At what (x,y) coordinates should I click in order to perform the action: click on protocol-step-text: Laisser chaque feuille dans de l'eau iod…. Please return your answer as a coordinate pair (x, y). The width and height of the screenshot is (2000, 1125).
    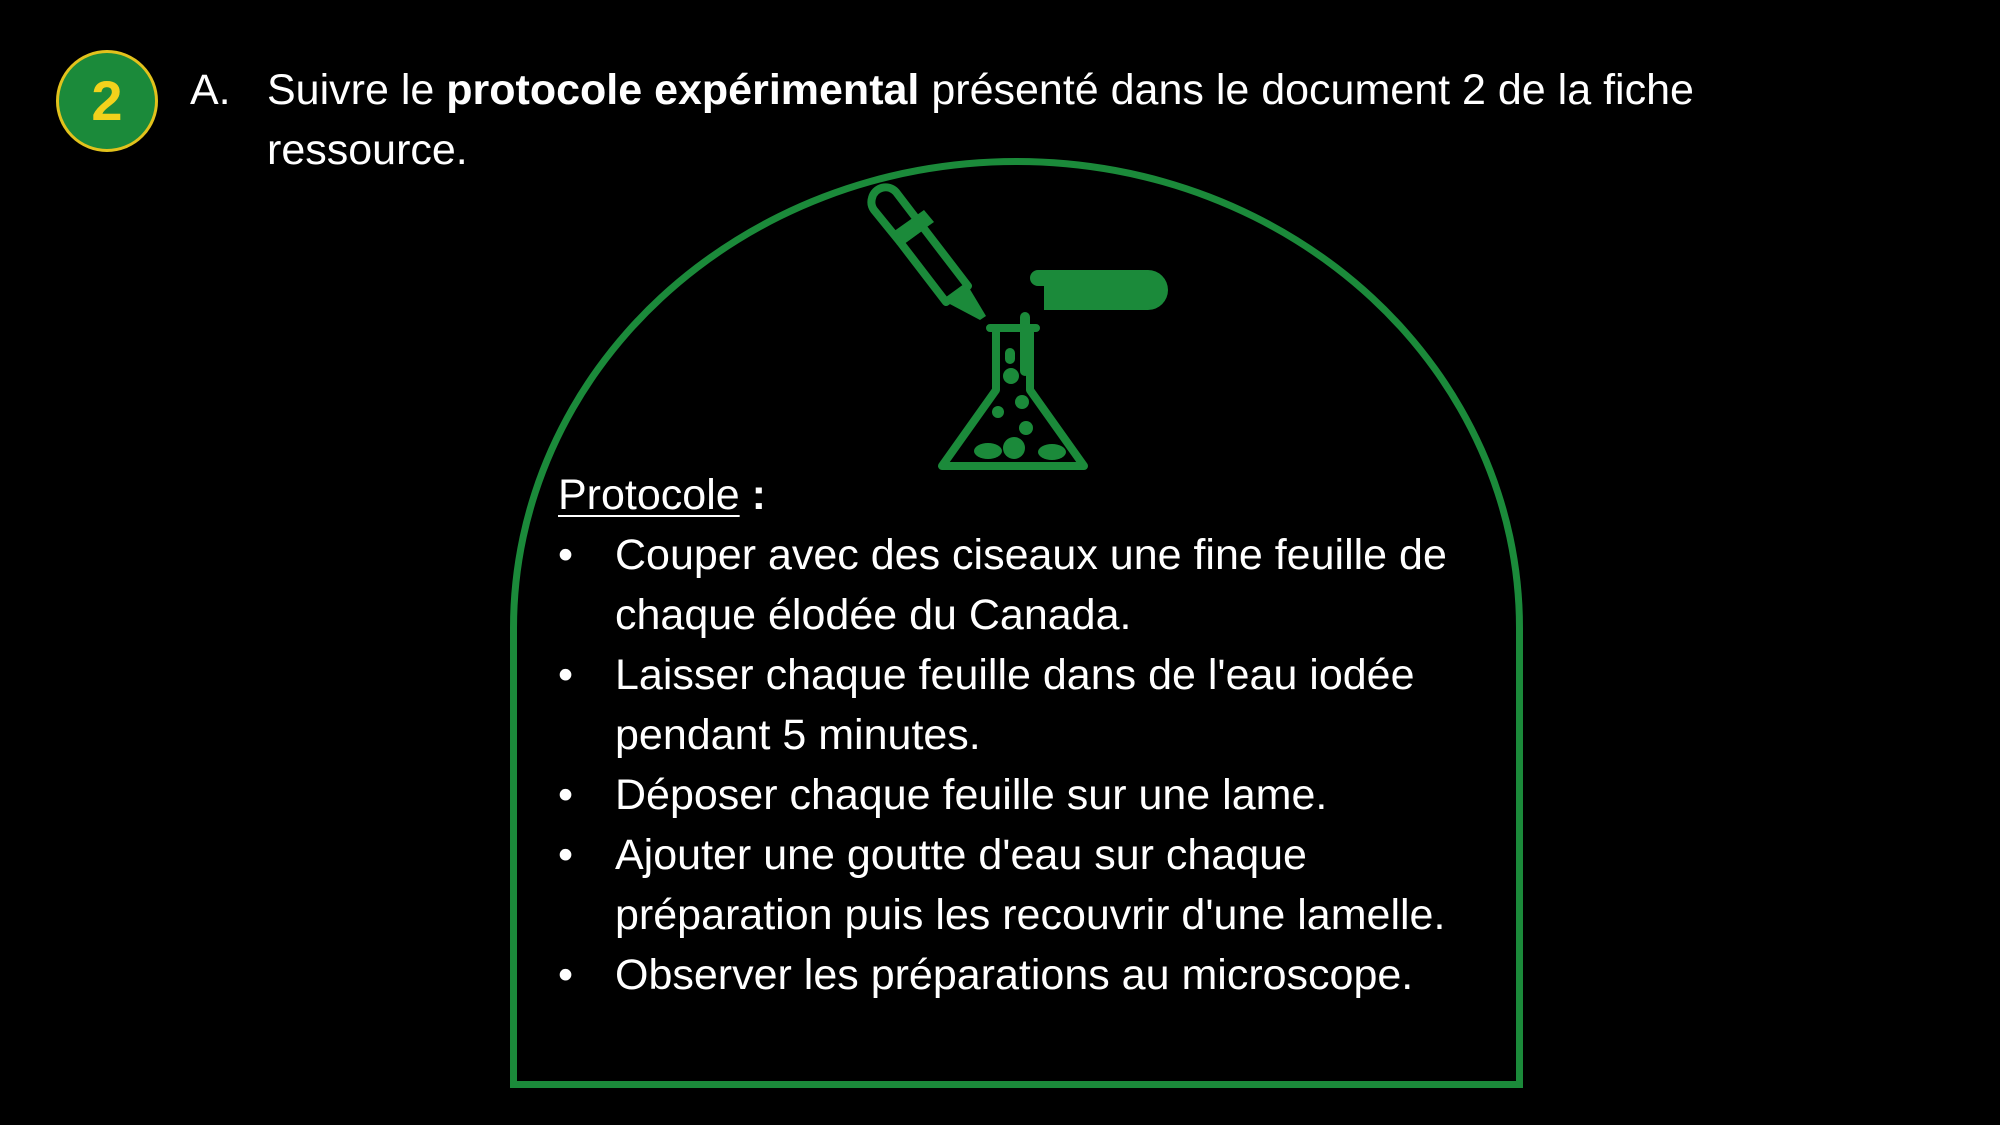
    Looking at the image, I should click on (1015, 705).